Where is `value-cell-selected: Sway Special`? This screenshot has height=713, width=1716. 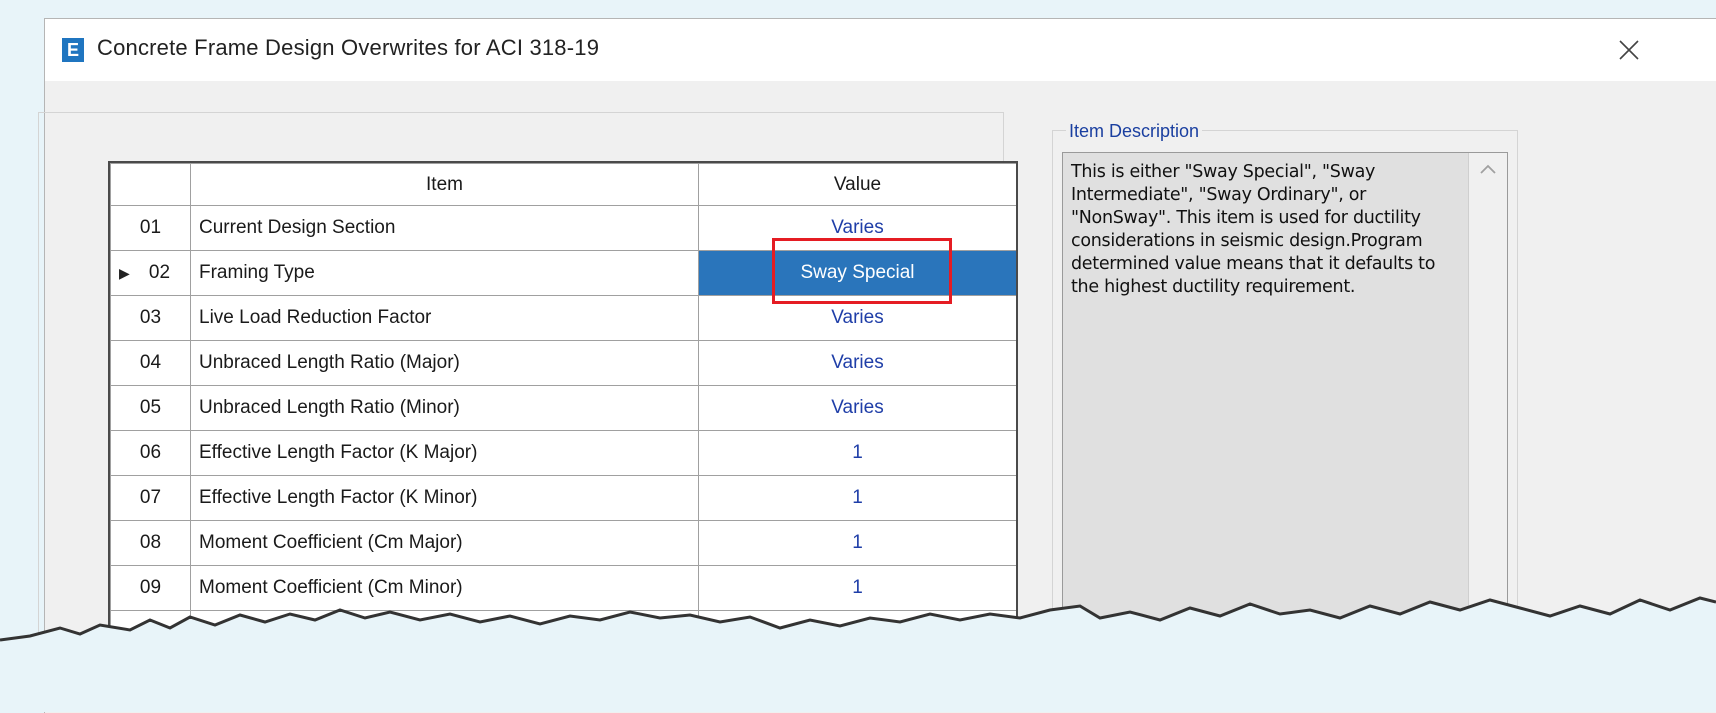 value-cell-selected: Sway Special is located at coordinates (857, 273).